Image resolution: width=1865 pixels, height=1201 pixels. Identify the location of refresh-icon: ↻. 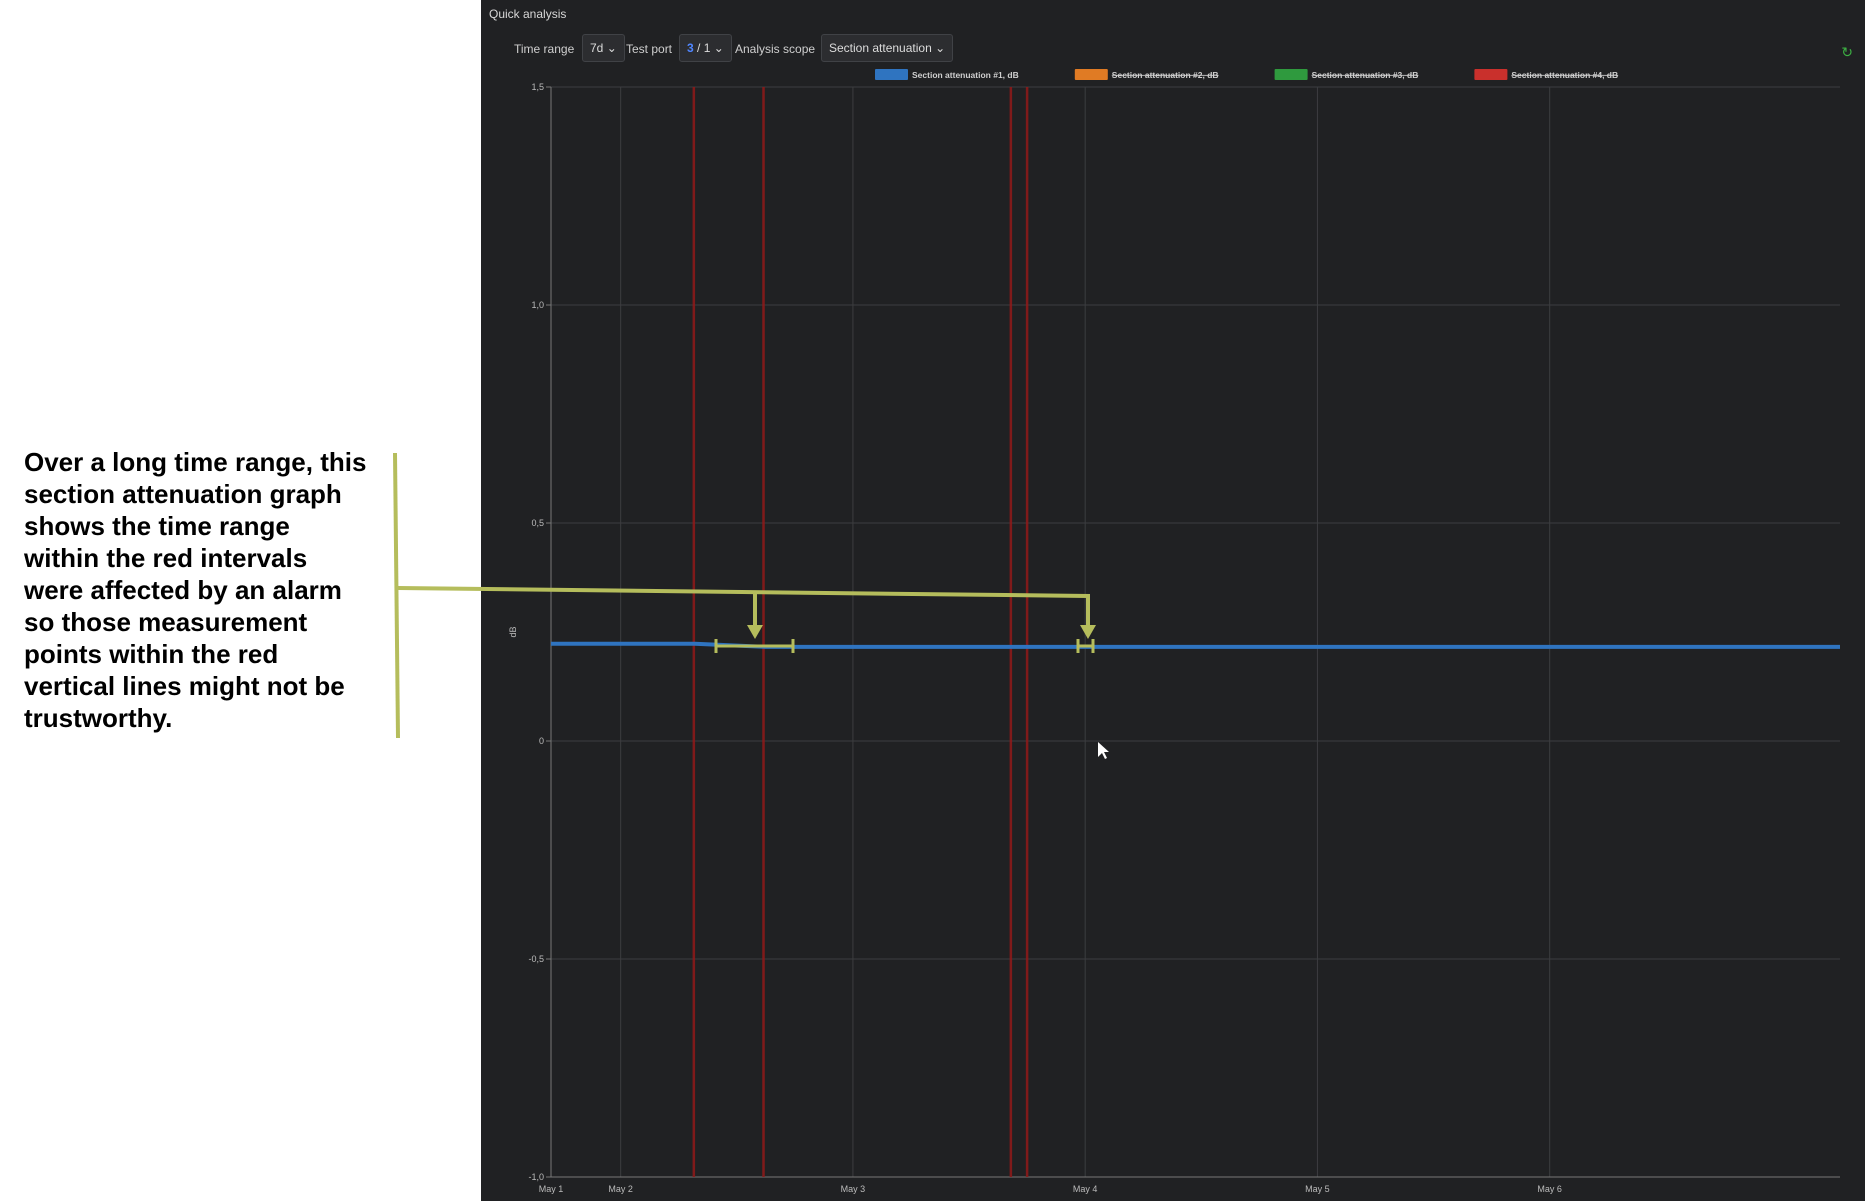
(1847, 52).